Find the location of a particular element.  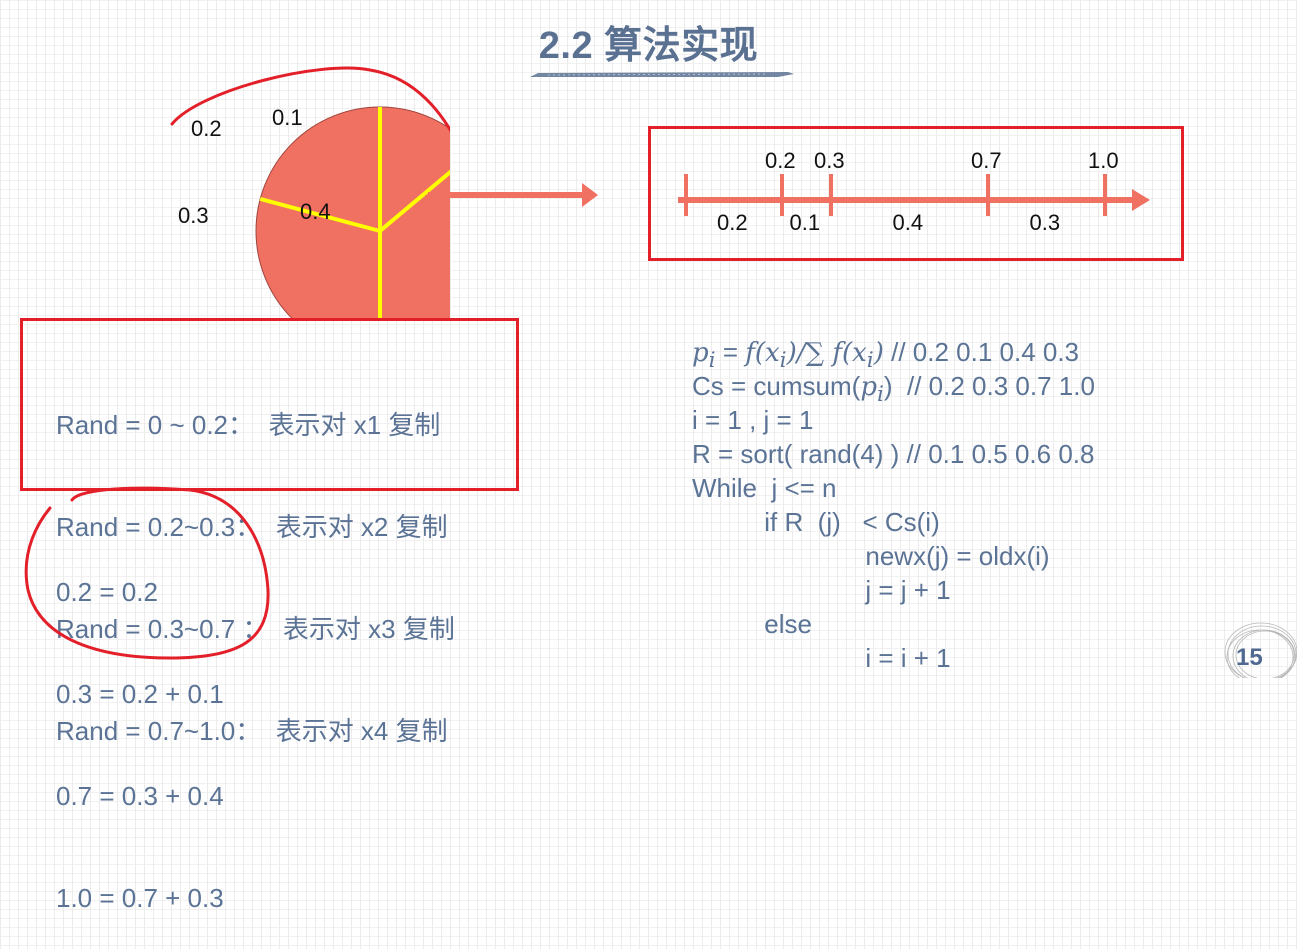

probability-pie-diagram is located at coordinates (310, 193).